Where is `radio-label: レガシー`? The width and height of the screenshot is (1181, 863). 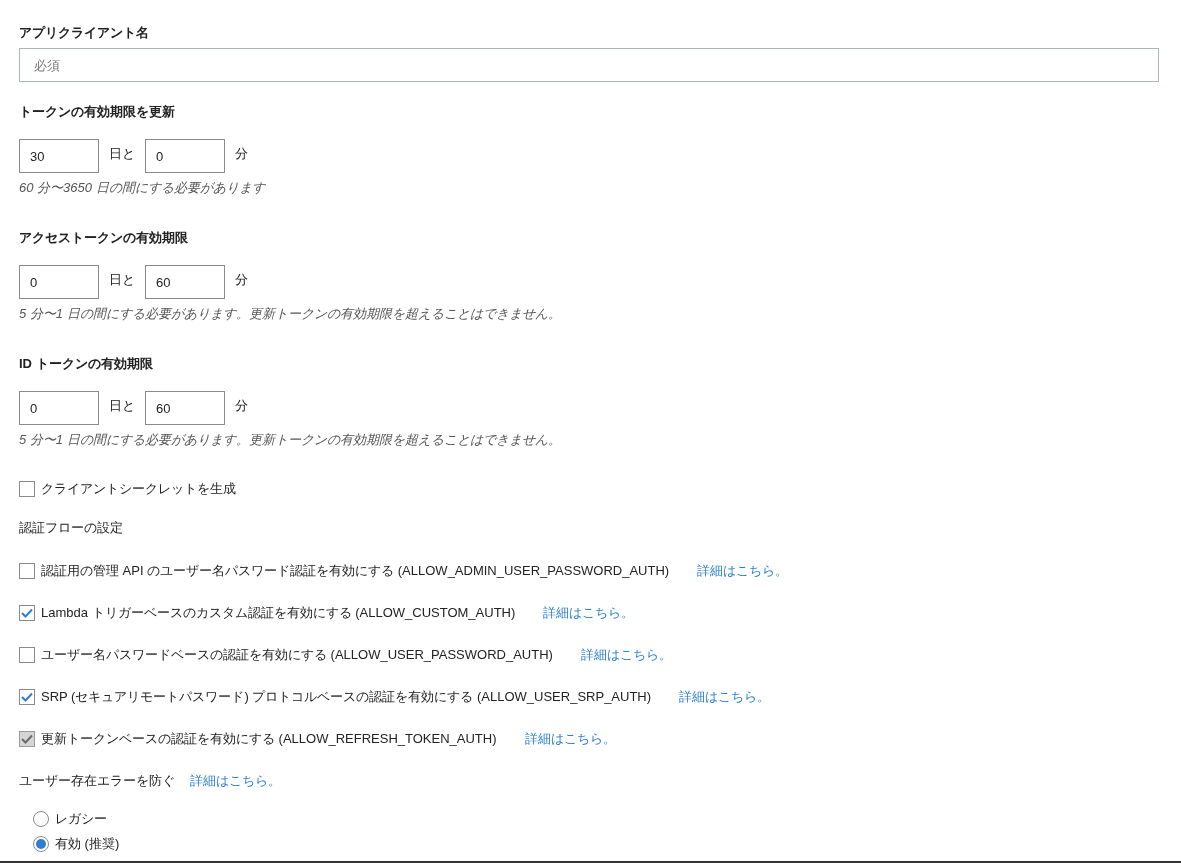
radio-label: レガシー is located at coordinates (81, 819).